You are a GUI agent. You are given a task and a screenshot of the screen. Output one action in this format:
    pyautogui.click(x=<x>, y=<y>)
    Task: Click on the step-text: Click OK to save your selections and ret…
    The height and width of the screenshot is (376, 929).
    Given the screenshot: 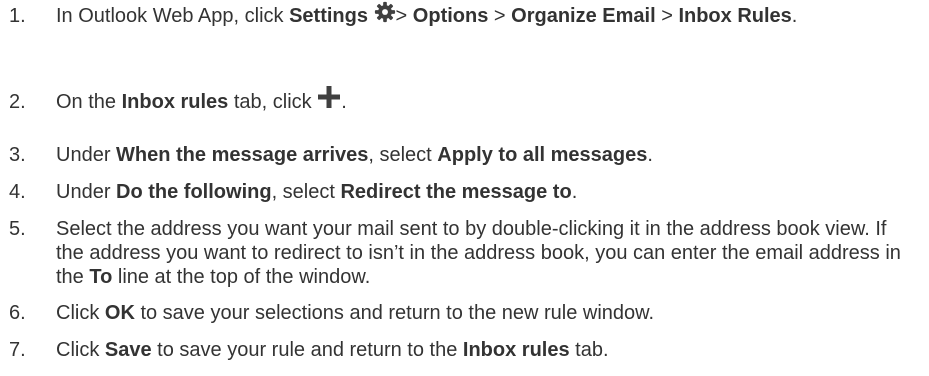 What is the action you would take?
    pyautogui.click(x=486, y=313)
    